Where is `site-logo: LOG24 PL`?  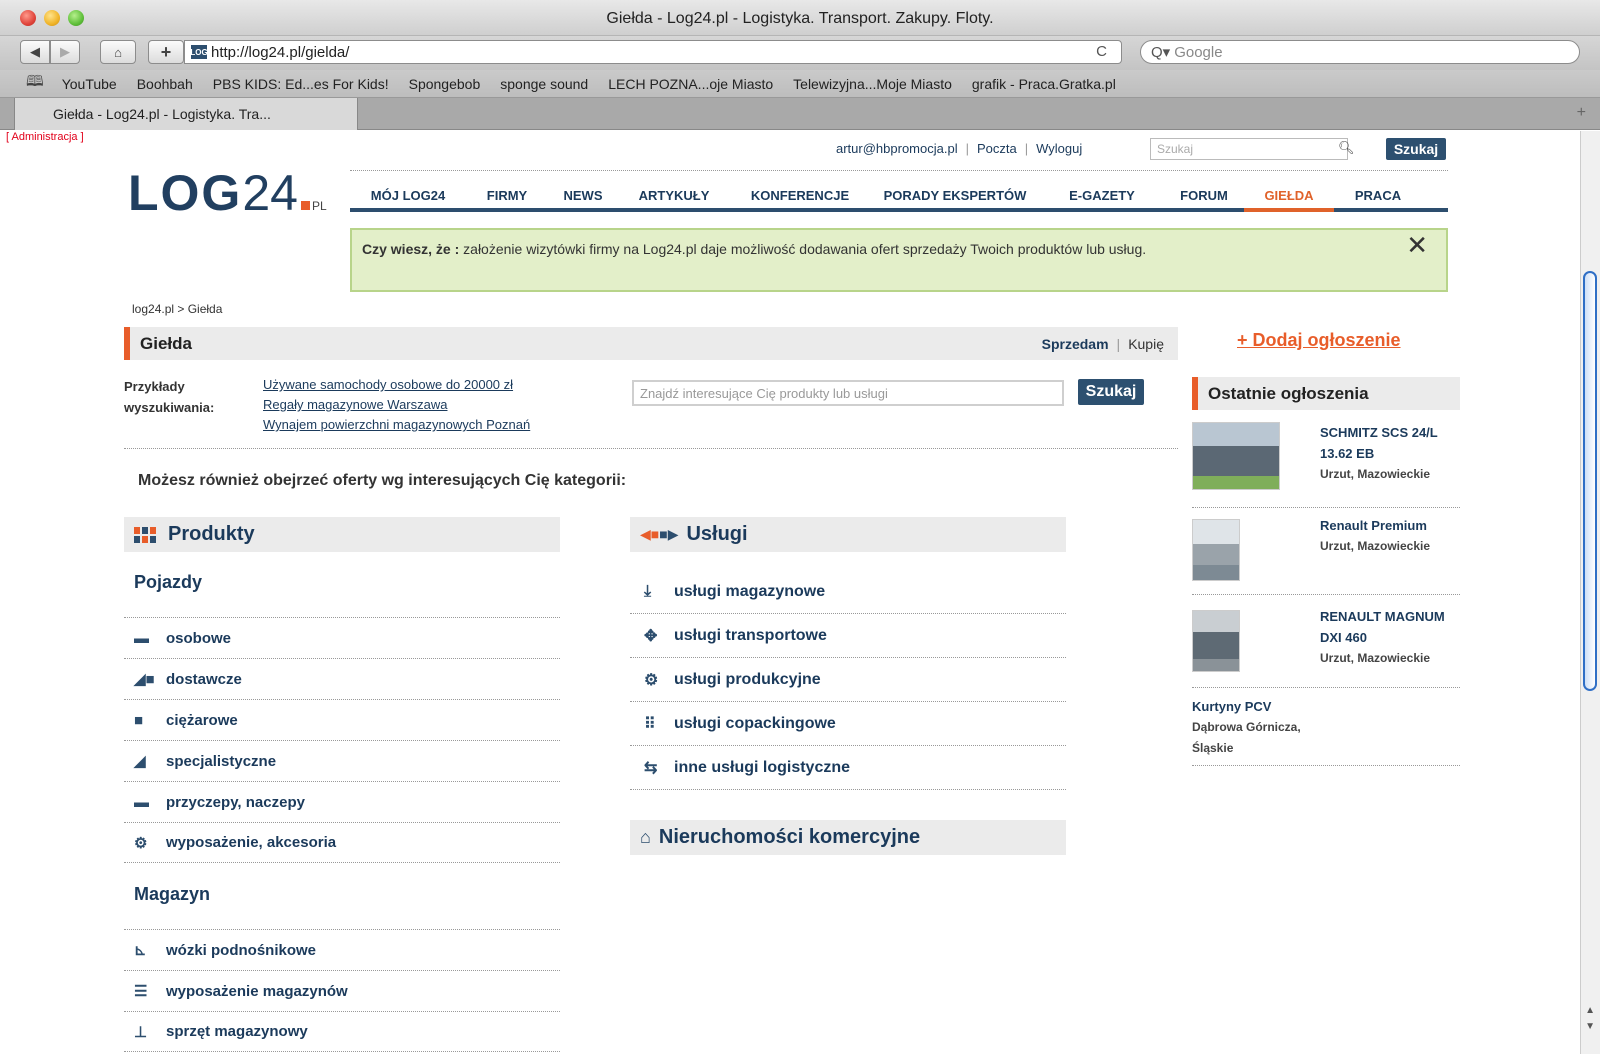
site-logo: LOG24 PL is located at coordinates (227, 194).